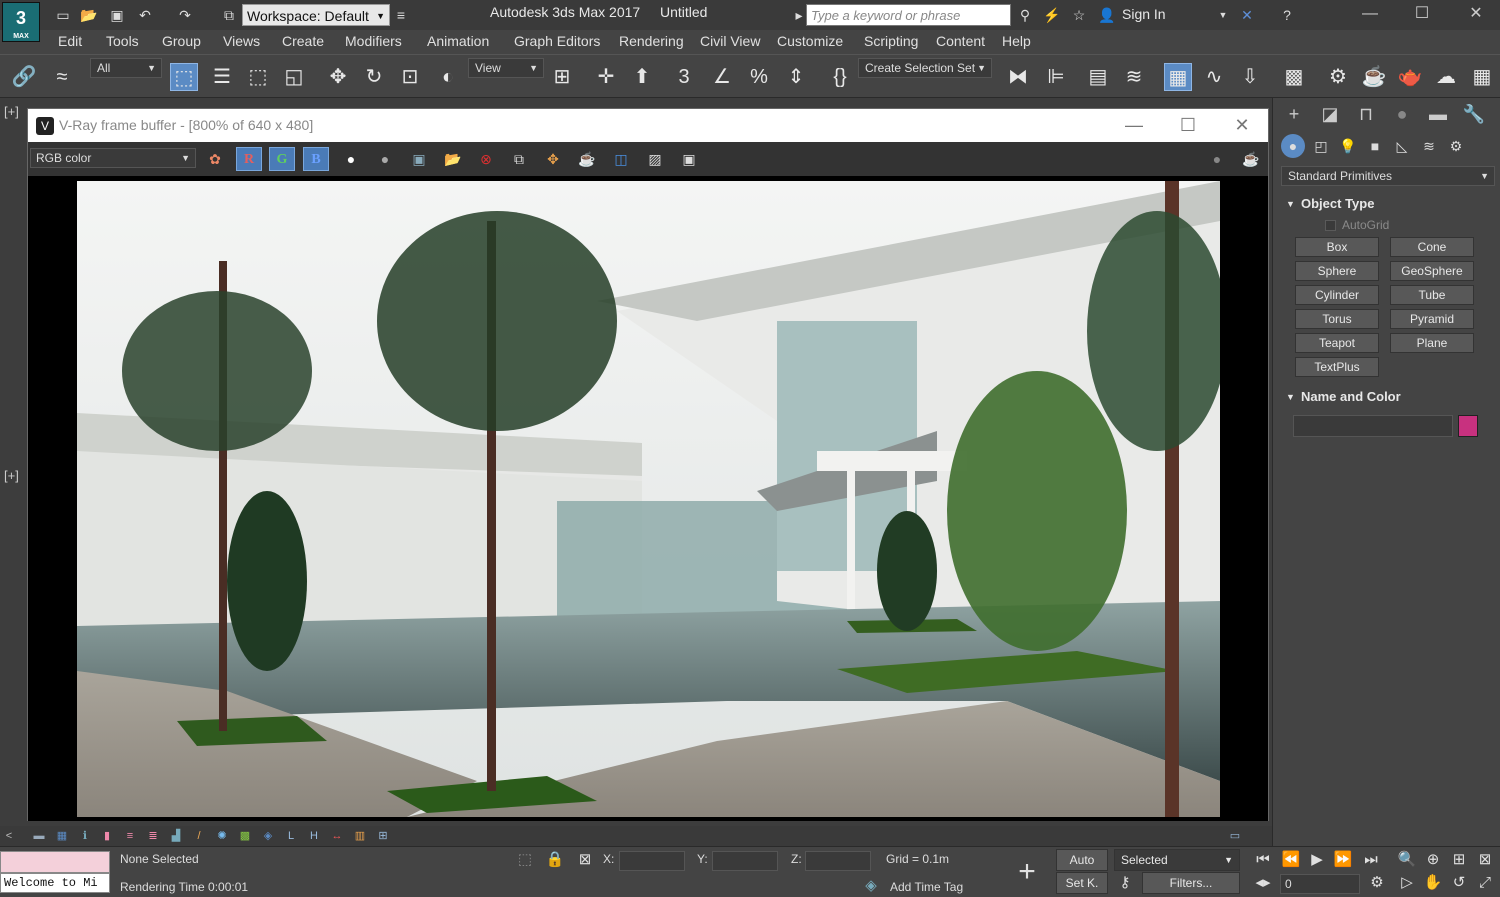 The width and height of the screenshot is (1500, 897). Describe the element at coordinates (1177, 860) in the screenshot. I see `key-filter-dropdown: Selected ▼` at that location.